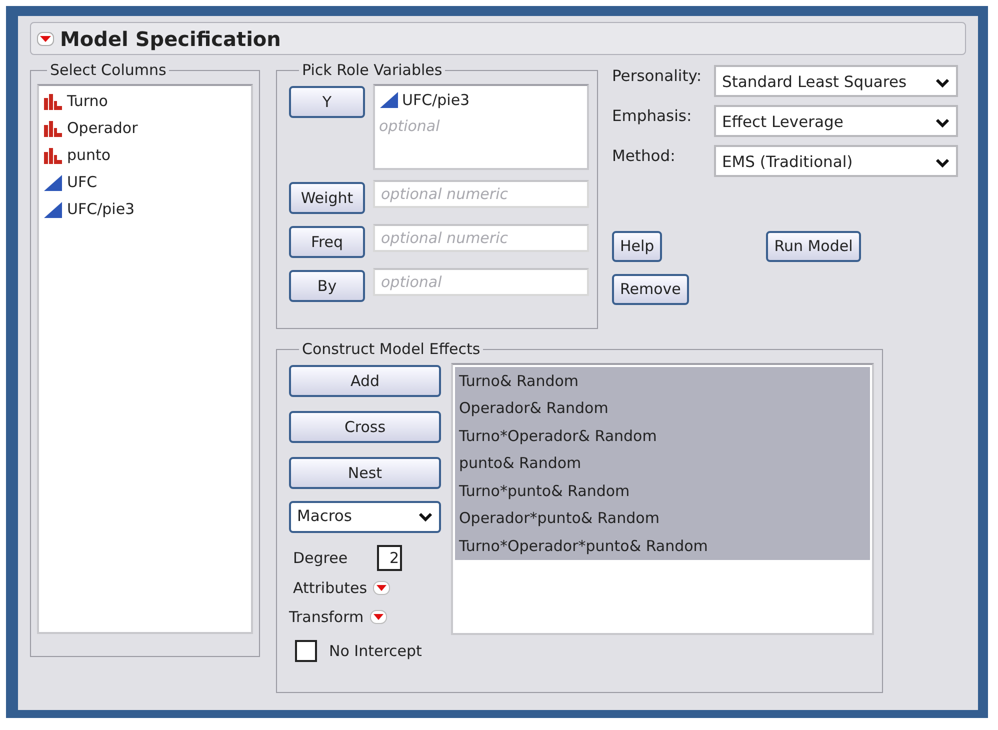 The width and height of the screenshot is (998, 730). What do you see at coordinates (410, 126) in the screenshot?
I see `placeholder-text: optional` at bounding box center [410, 126].